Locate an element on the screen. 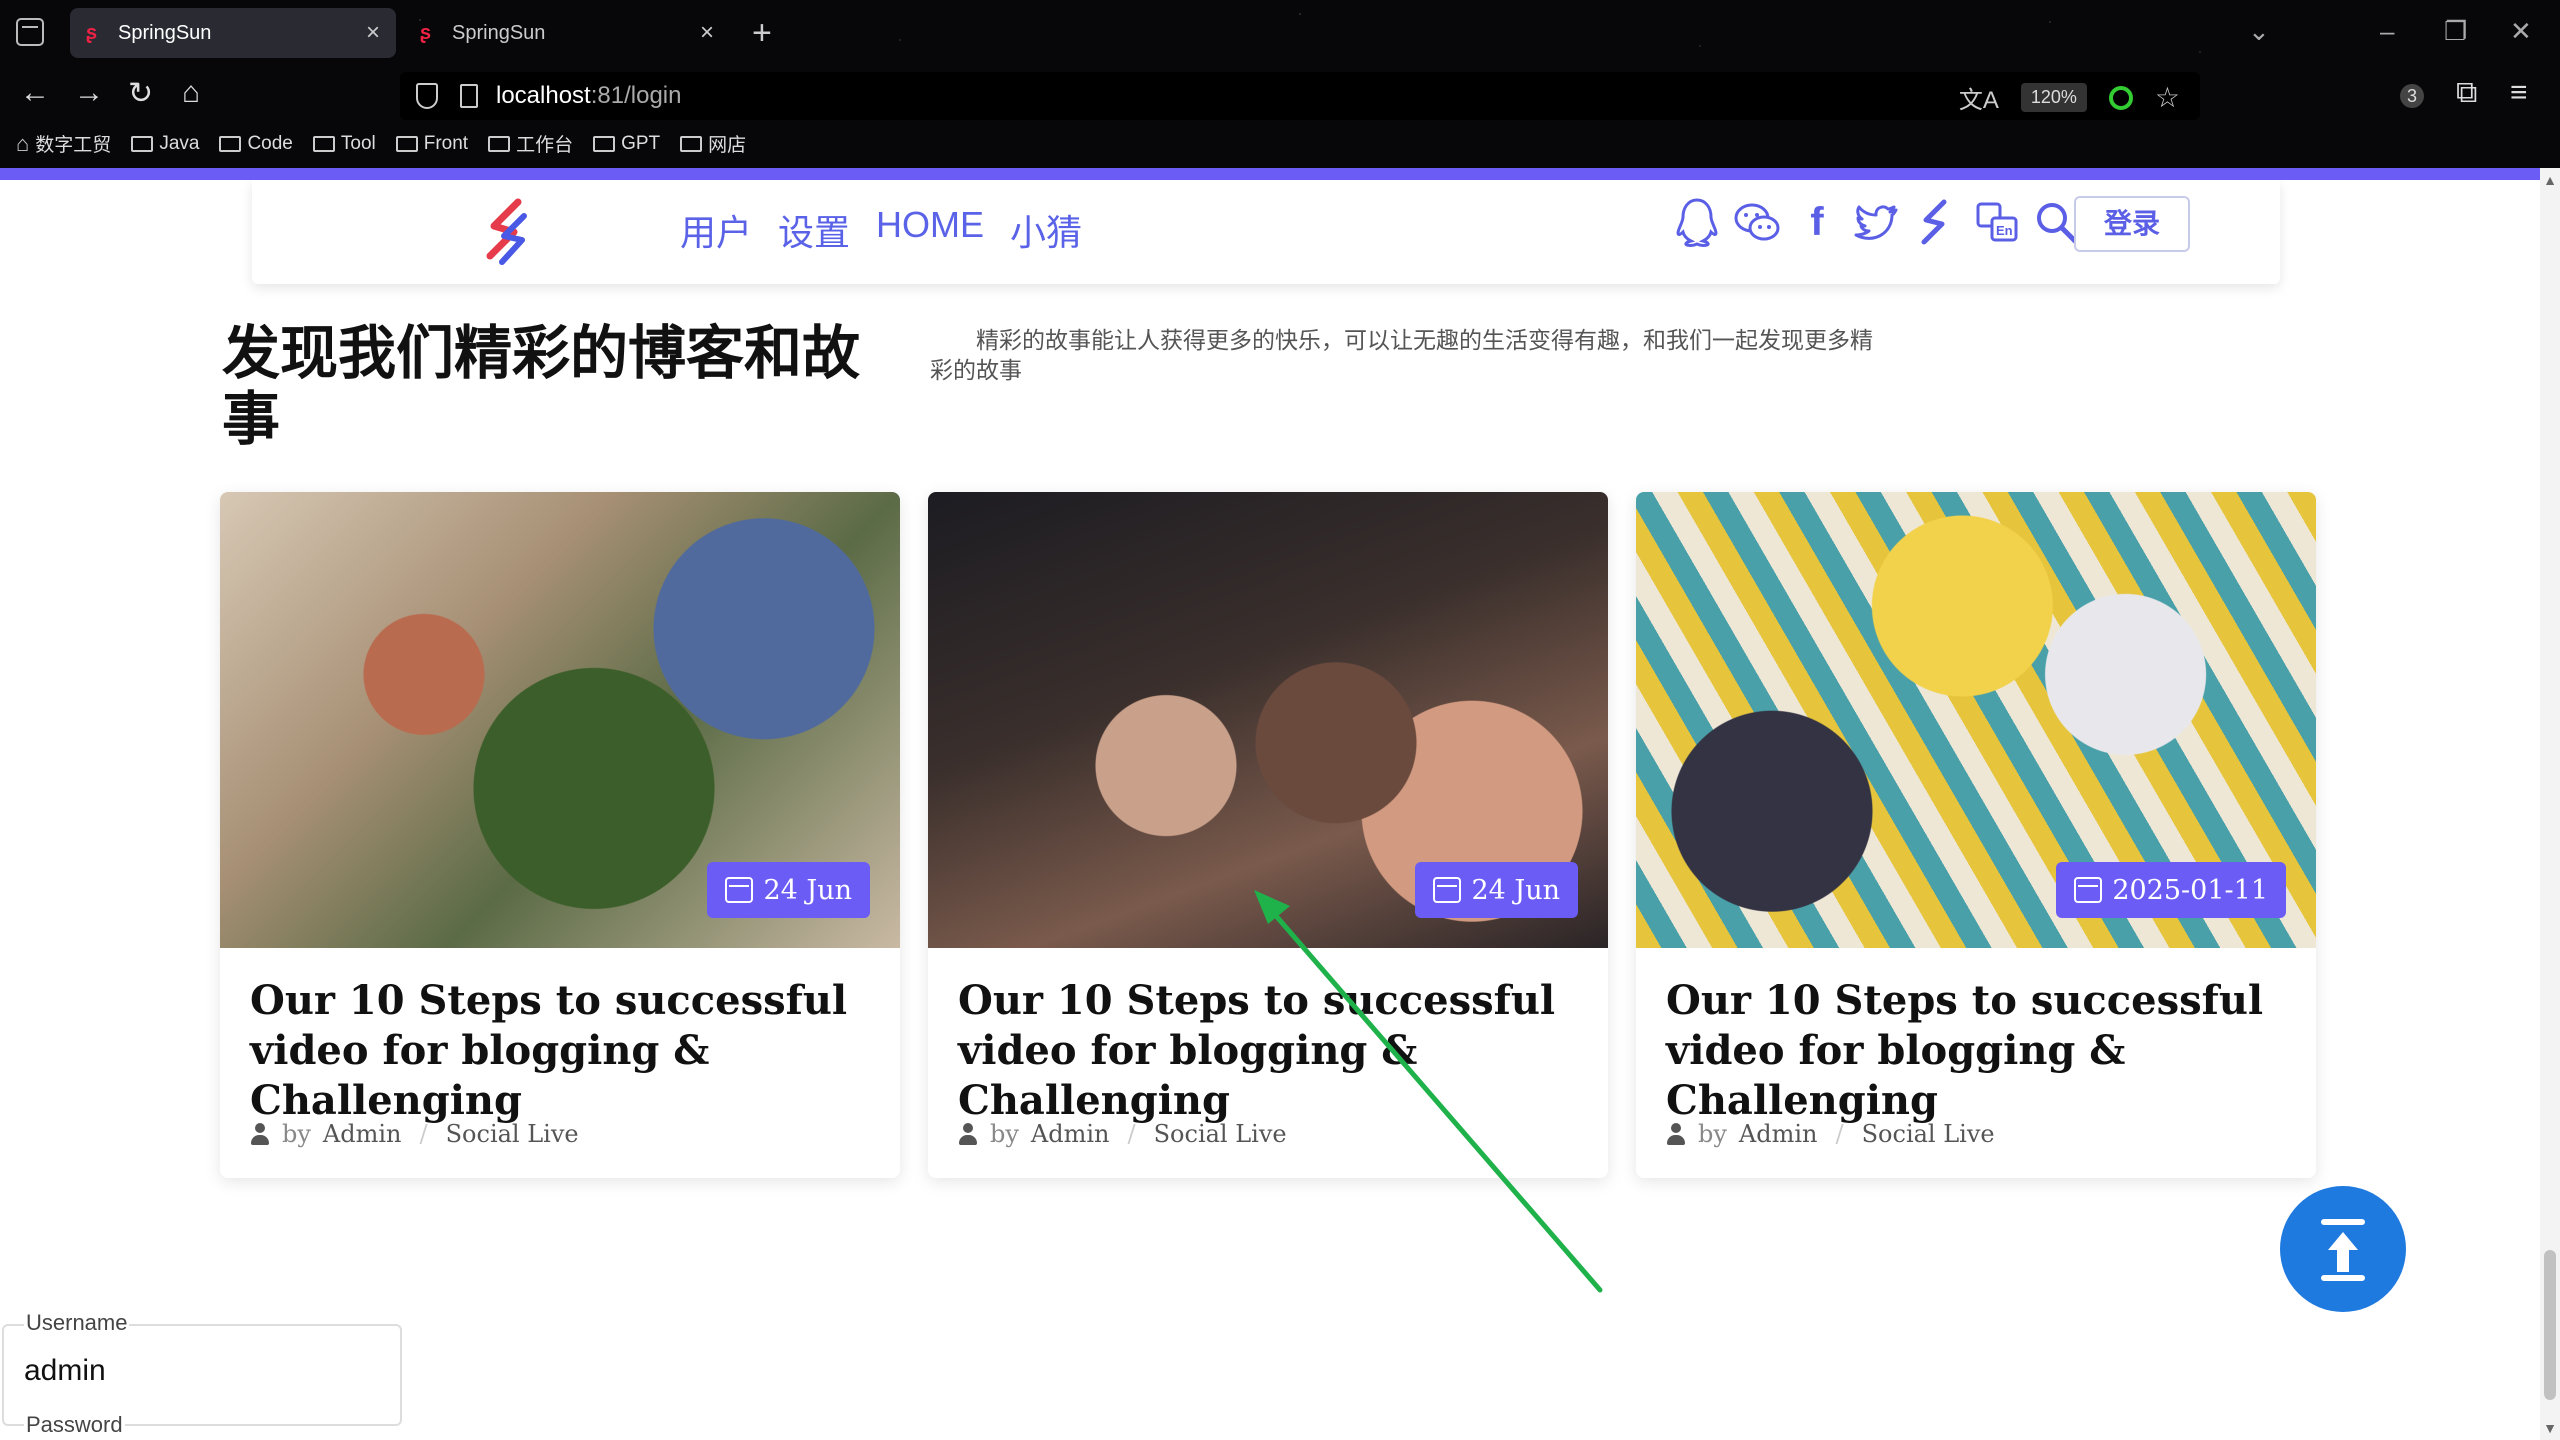  bookmark-star-icon: ☆ is located at coordinates (2167, 97).